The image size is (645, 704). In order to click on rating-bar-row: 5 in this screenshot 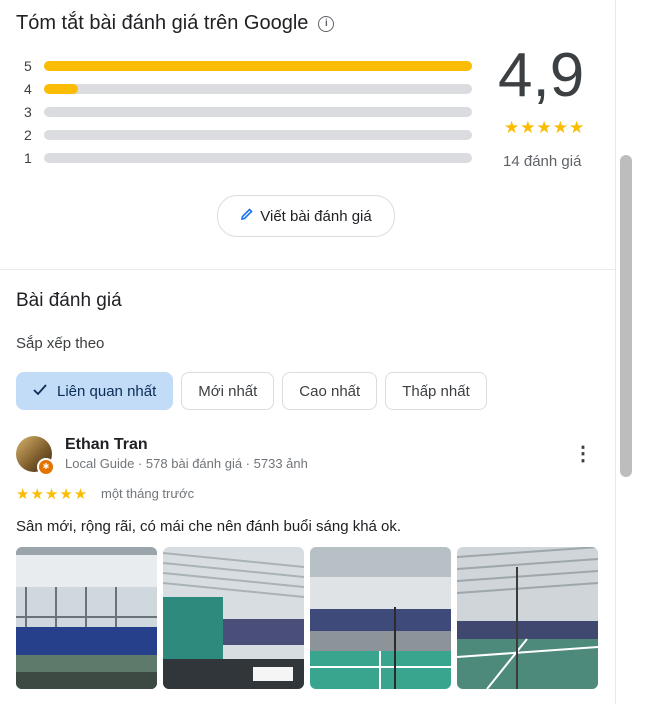, I will do `click(249, 65)`.